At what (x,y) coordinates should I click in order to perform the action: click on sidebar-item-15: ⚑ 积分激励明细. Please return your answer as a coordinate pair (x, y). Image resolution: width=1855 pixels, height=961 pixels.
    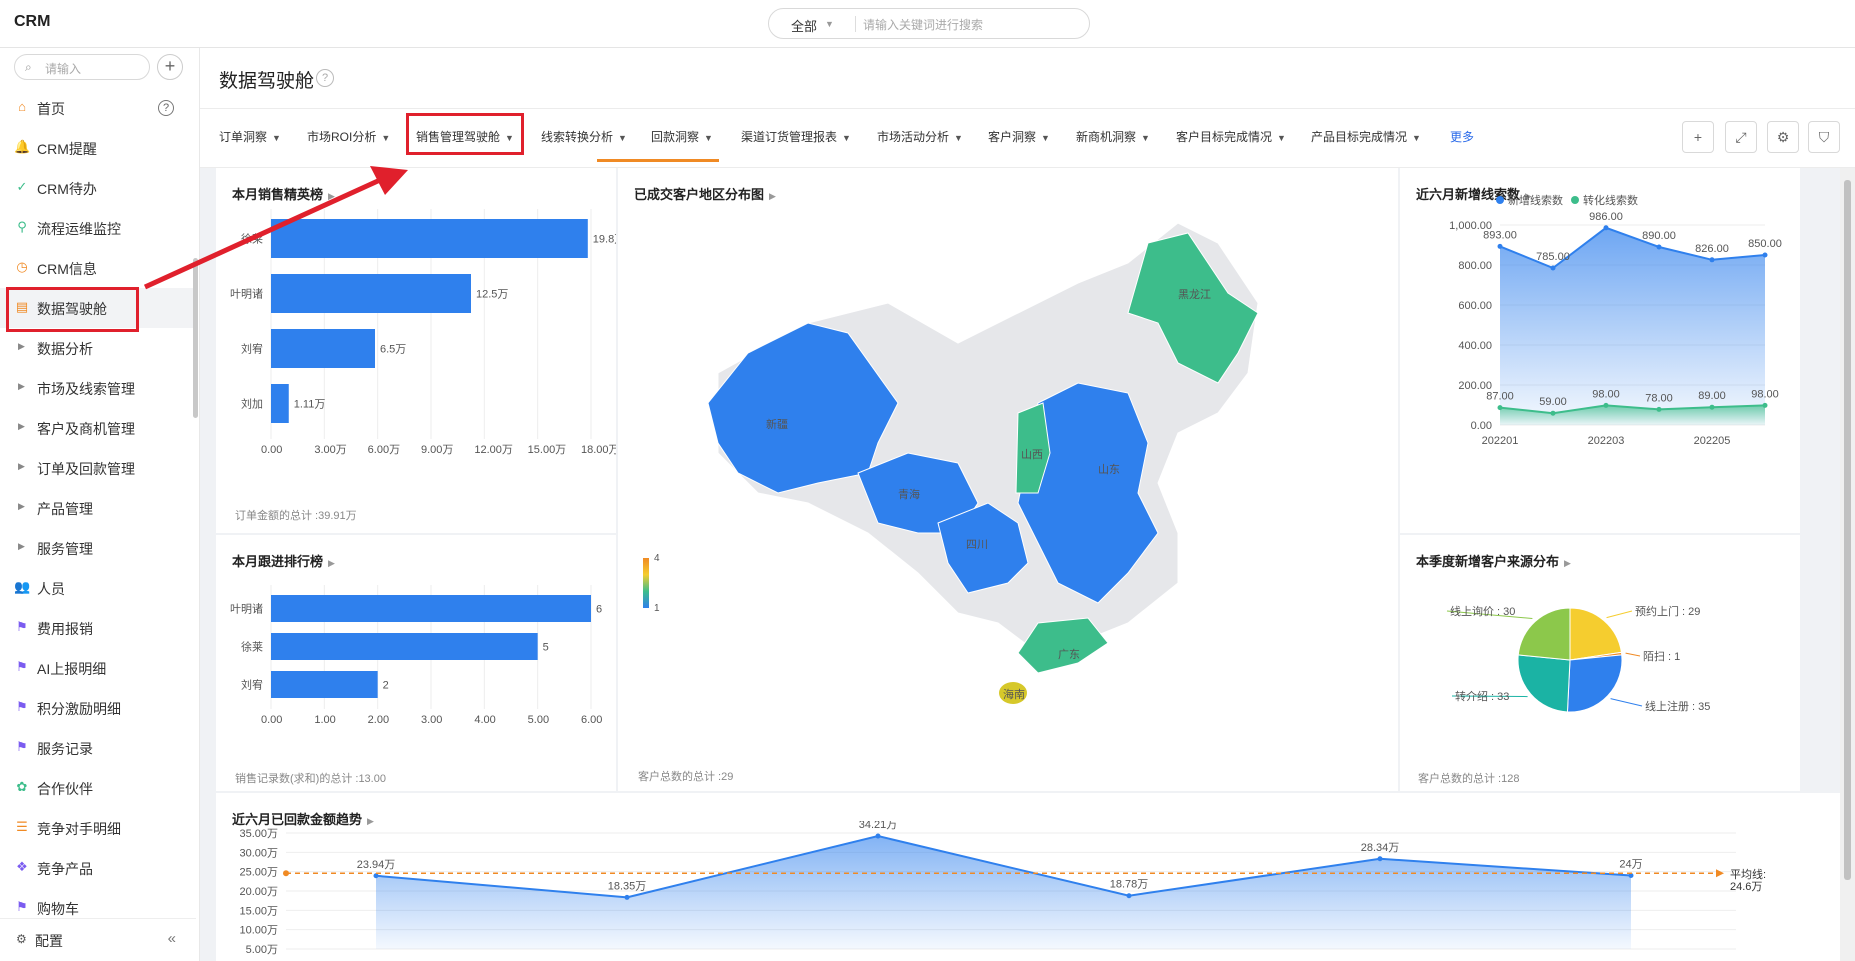
    Looking at the image, I should click on (98, 708).